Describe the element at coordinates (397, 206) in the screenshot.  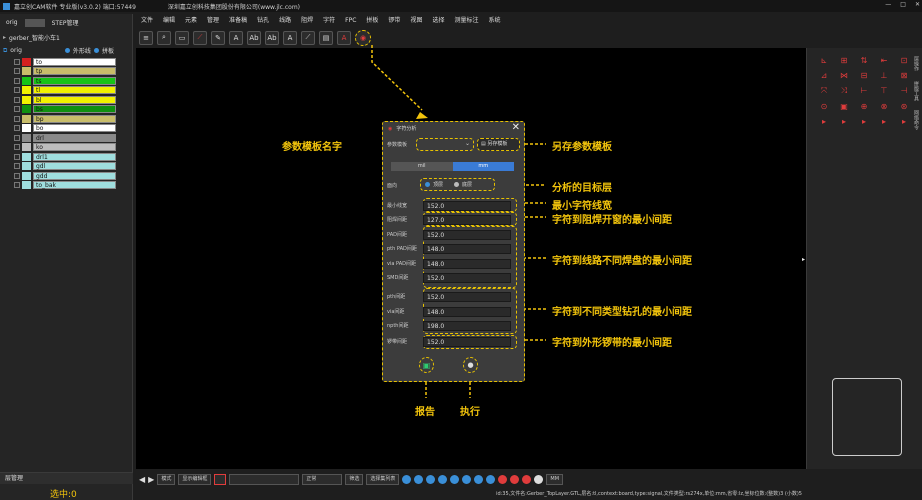
I see `param-label: 最小线宽` at that location.